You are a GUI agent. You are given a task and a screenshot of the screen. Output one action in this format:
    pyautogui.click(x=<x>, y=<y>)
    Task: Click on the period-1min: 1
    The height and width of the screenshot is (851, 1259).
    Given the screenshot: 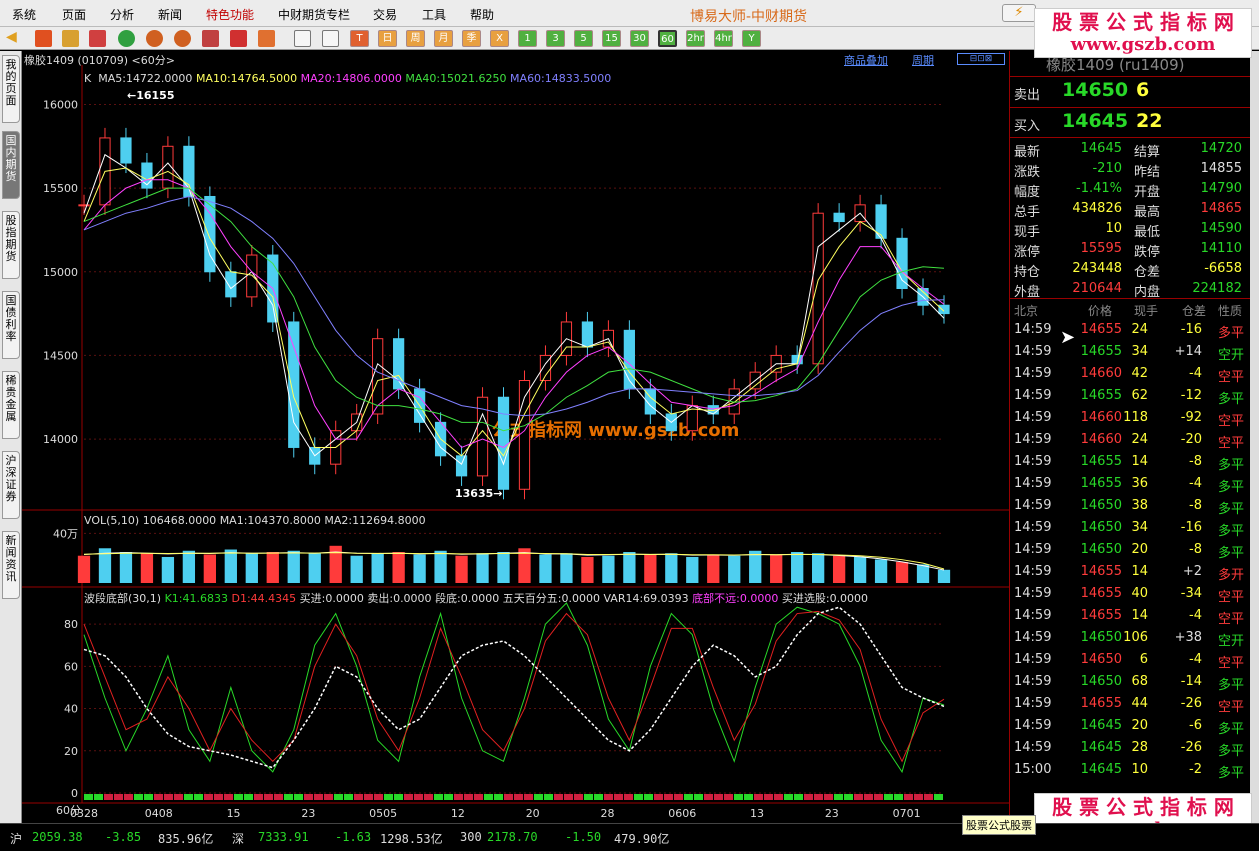 What is the action you would take?
    pyautogui.click(x=527, y=38)
    